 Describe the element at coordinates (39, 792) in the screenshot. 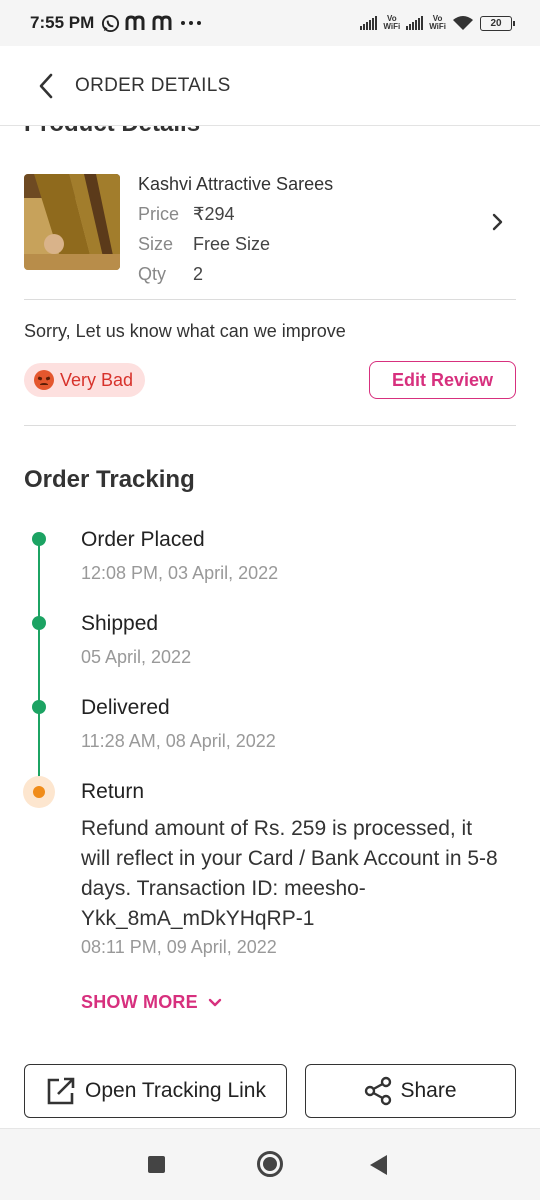

I see `step-pending-dot` at that location.